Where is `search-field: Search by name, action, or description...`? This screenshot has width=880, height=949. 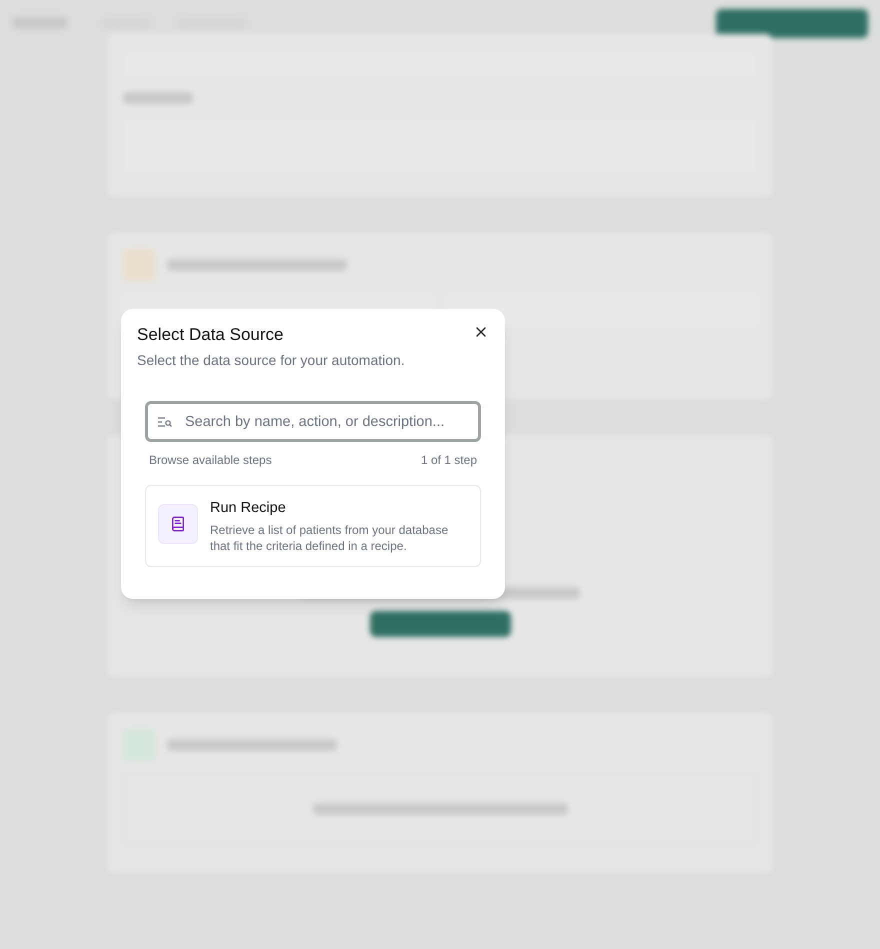 search-field: Search by name, action, or description... is located at coordinates (313, 421).